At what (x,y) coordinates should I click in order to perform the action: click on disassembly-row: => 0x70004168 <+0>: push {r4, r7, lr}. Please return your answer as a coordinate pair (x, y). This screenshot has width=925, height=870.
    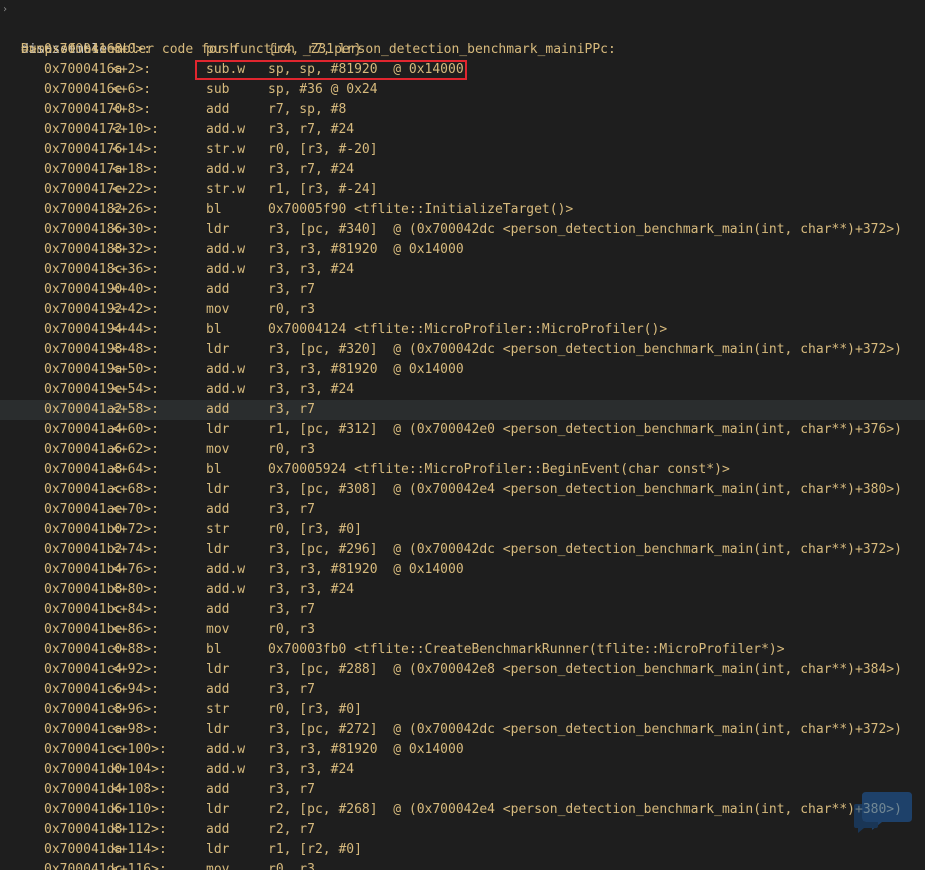
    Looking at the image, I should click on (462, 50).